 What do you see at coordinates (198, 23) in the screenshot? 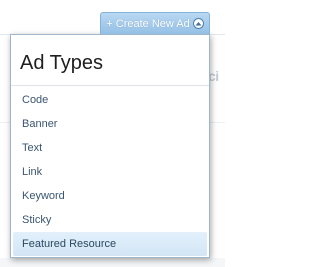
I see `chevron-up-circle-icon` at bounding box center [198, 23].